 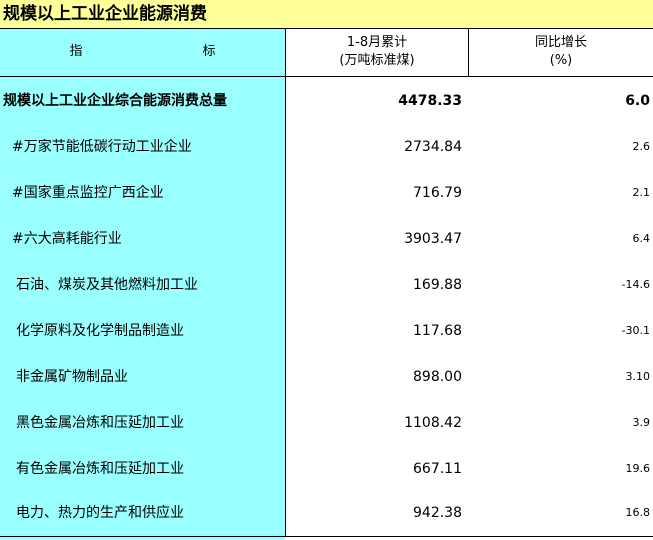 I want to click on row-yoy: 2.6, so click(x=641, y=146).